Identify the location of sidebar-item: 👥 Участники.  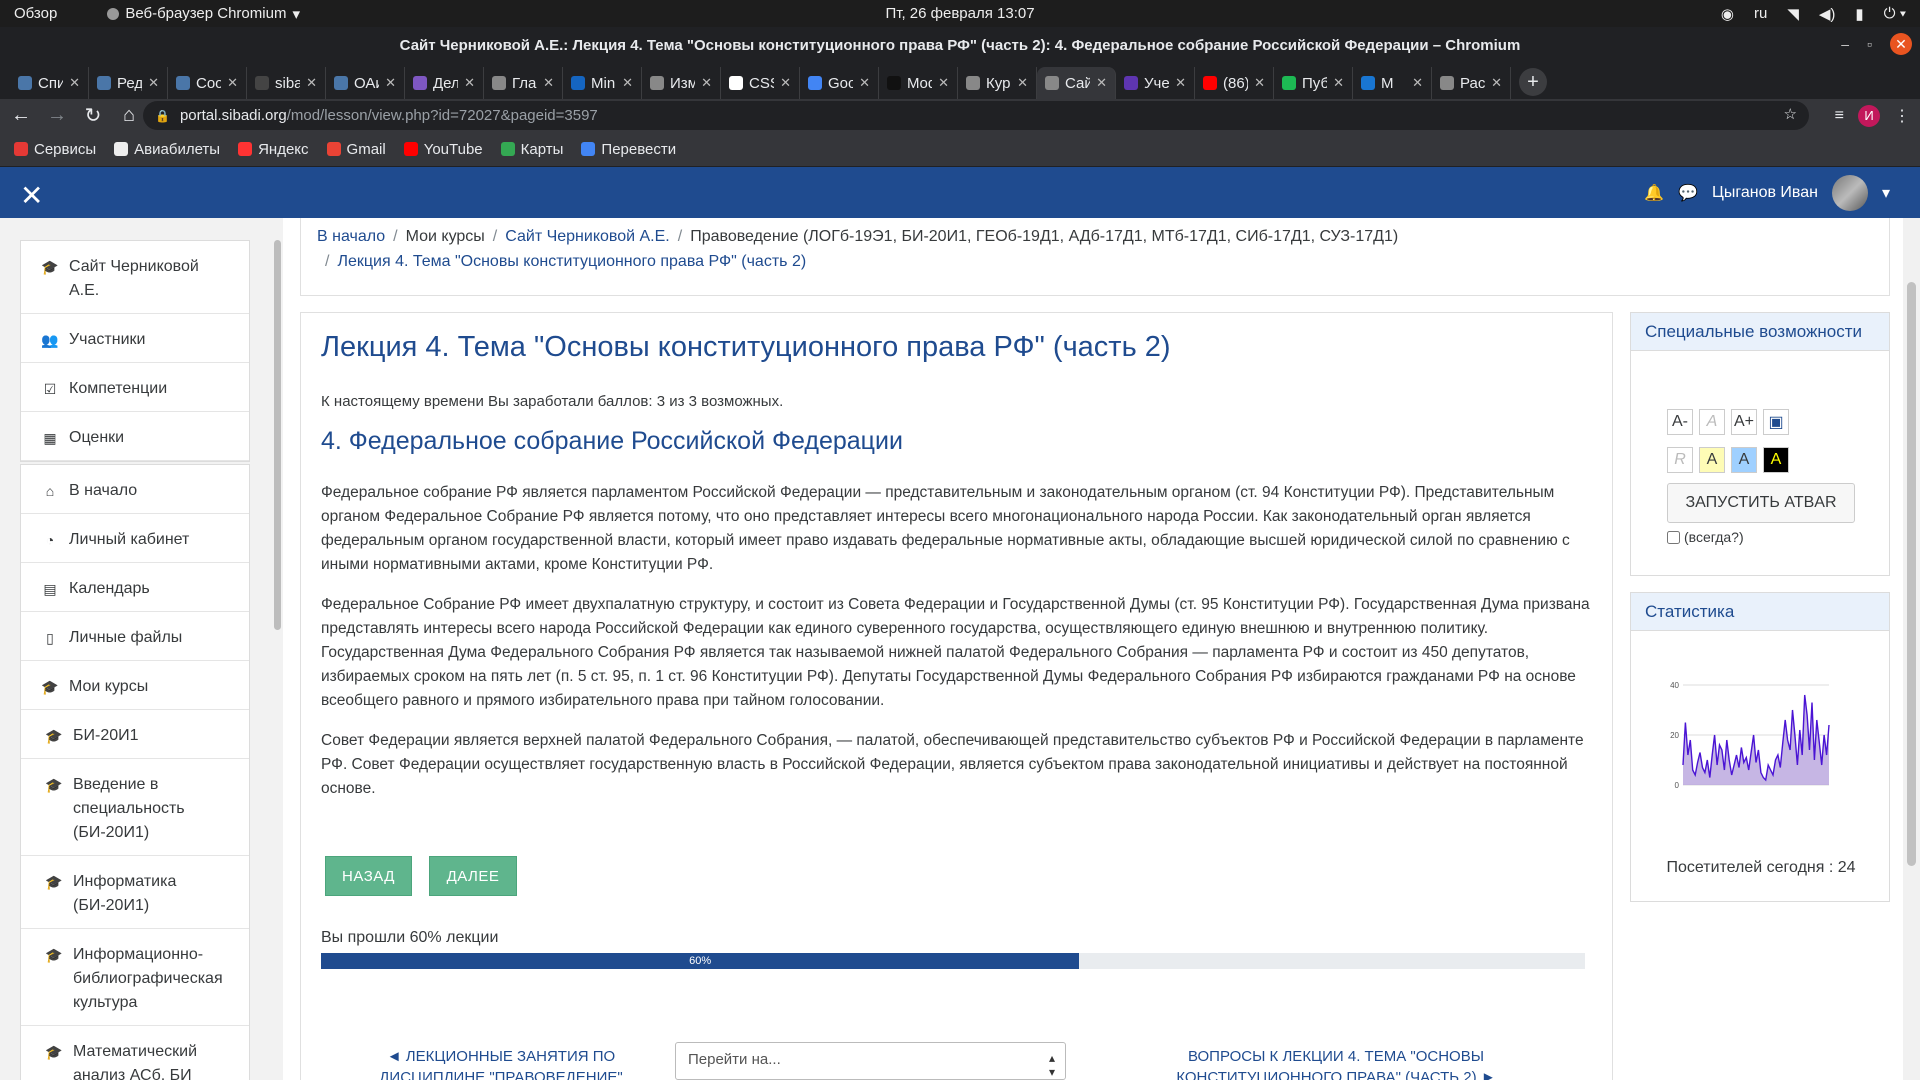
(135, 338).